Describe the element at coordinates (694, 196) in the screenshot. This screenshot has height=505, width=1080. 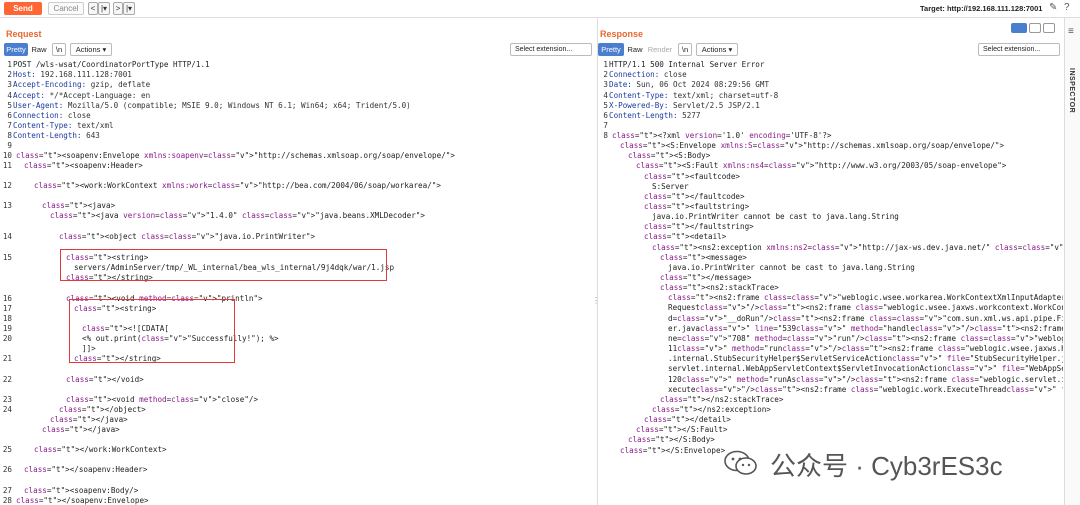
I see `response-code-line: class="t"></faultcode>` at that location.